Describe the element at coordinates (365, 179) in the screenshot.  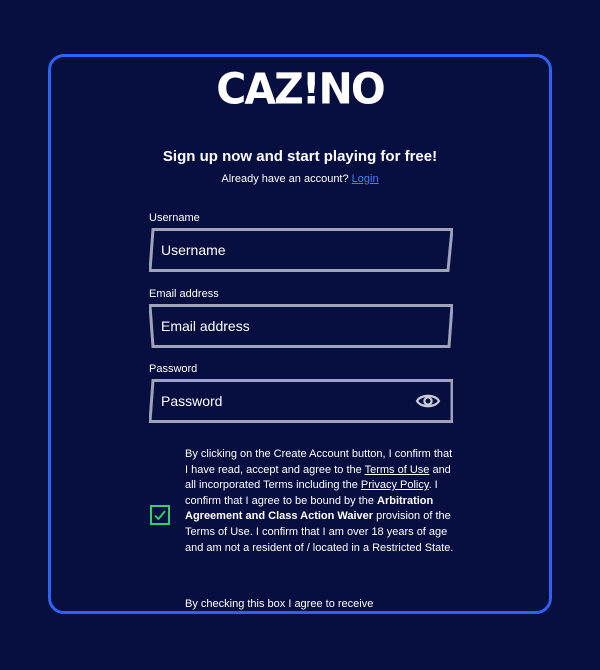
I see `login-link: Login` at that location.